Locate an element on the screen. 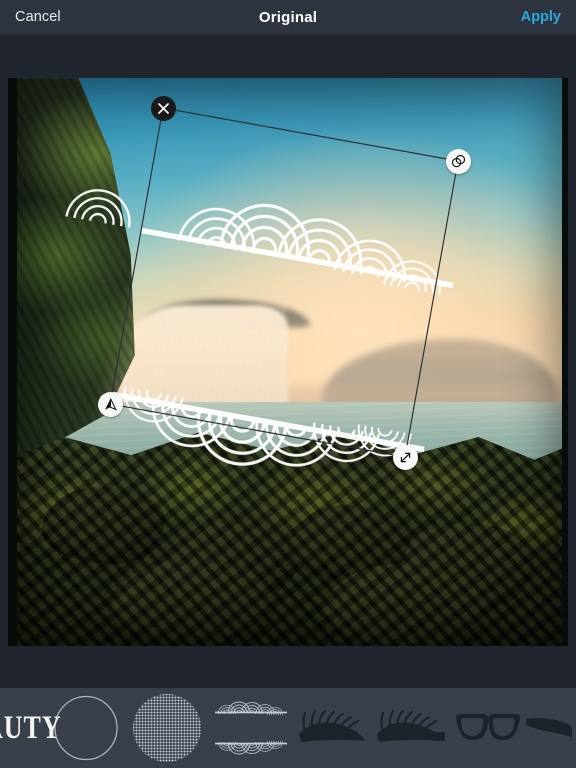 The image size is (576, 768). tray-item-eyelash-right is located at coordinates (411, 728).